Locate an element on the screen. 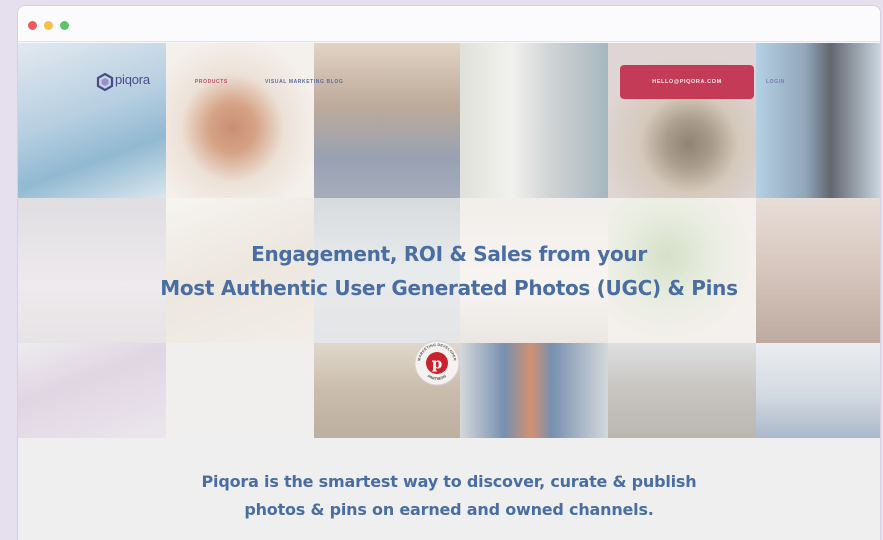 Image resolution: width=883 pixels, height=540 pixels. minimize-window-button is located at coordinates (48, 25).